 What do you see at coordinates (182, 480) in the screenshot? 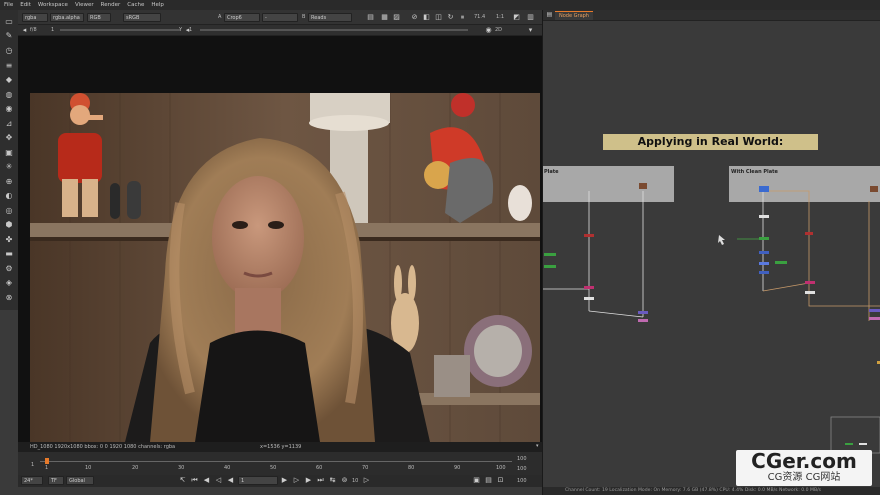
I see `loop-start-icon: ↸` at bounding box center [182, 480].